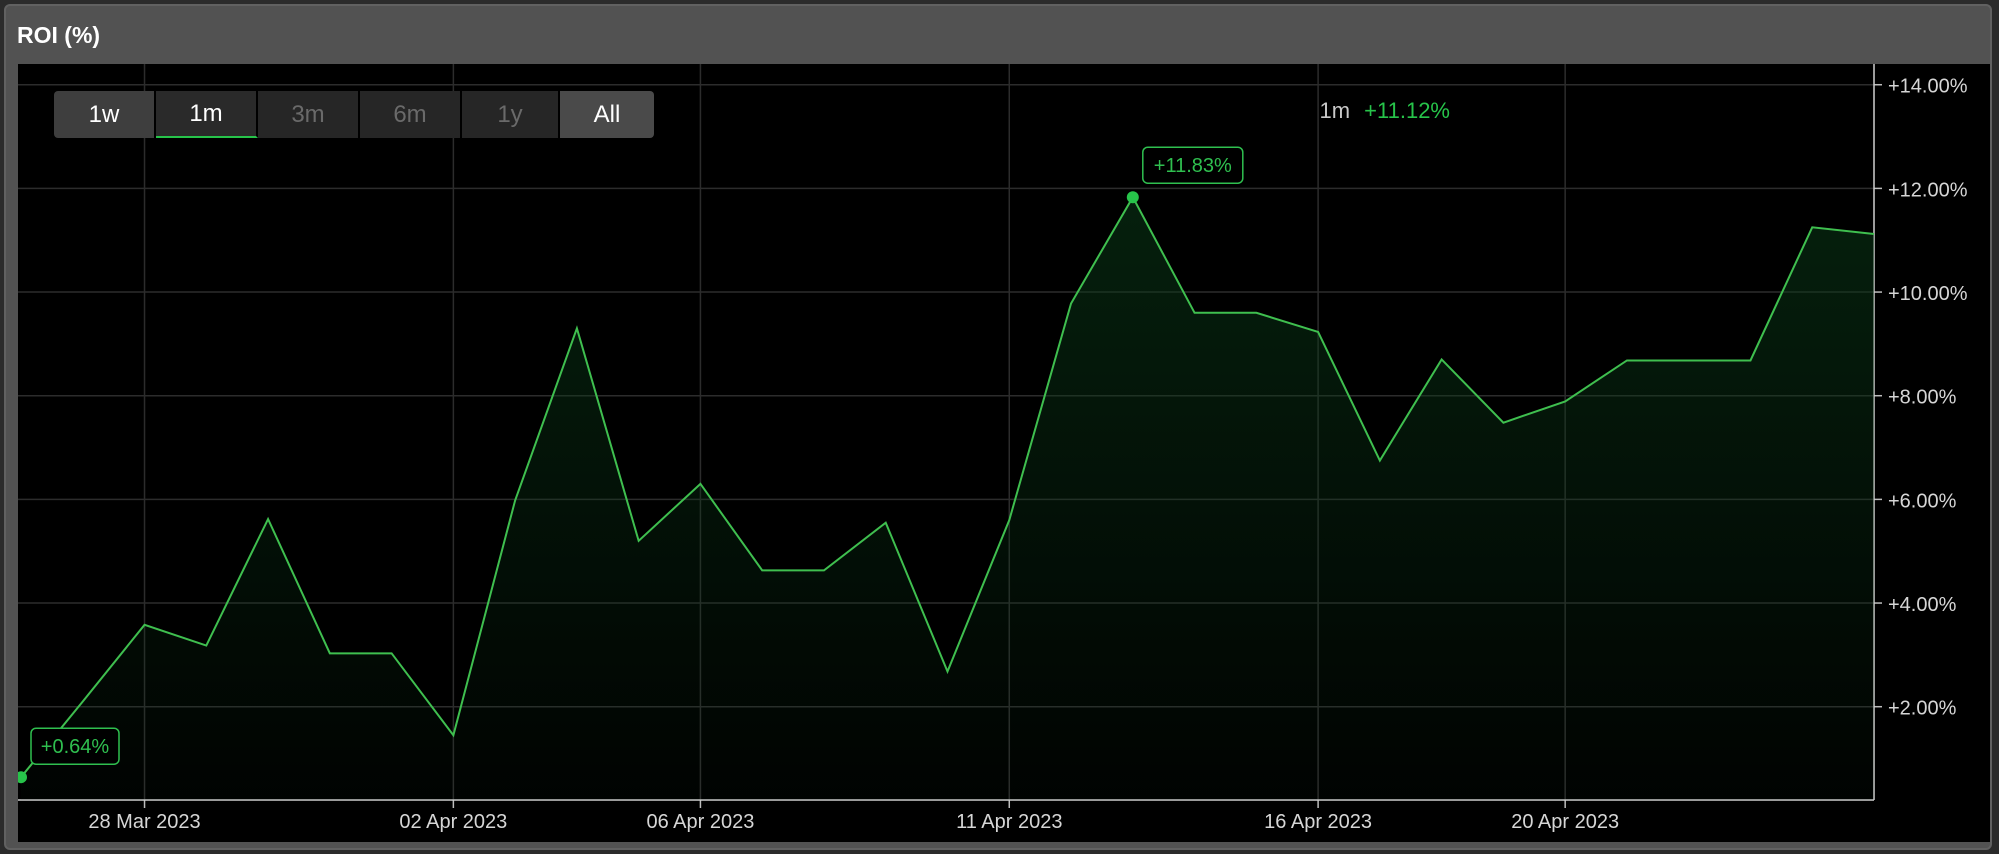 This screenshot has height=854, width=1999. Describe the element at coordinates (700, 822) in the screenshot. I see `x-tick-label: 06 Apr 2023` at that location.